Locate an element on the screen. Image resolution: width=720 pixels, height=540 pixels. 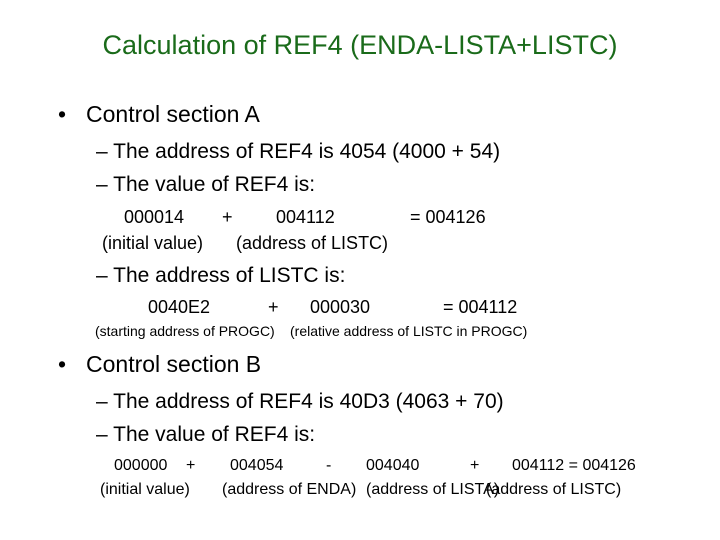
calc-a-result: = 004126 is located at coordinates (448, 217).